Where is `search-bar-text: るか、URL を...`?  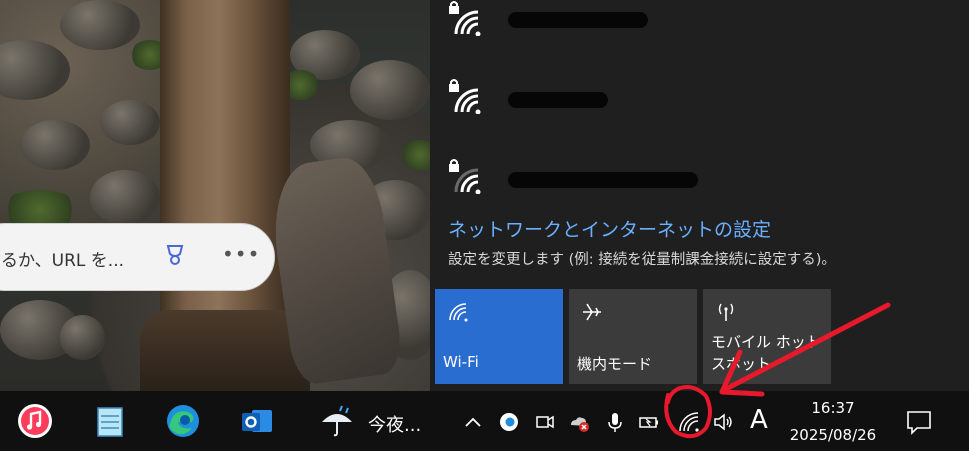
search-bar-text: るか、URL を... is located at coordinates (63, 261).